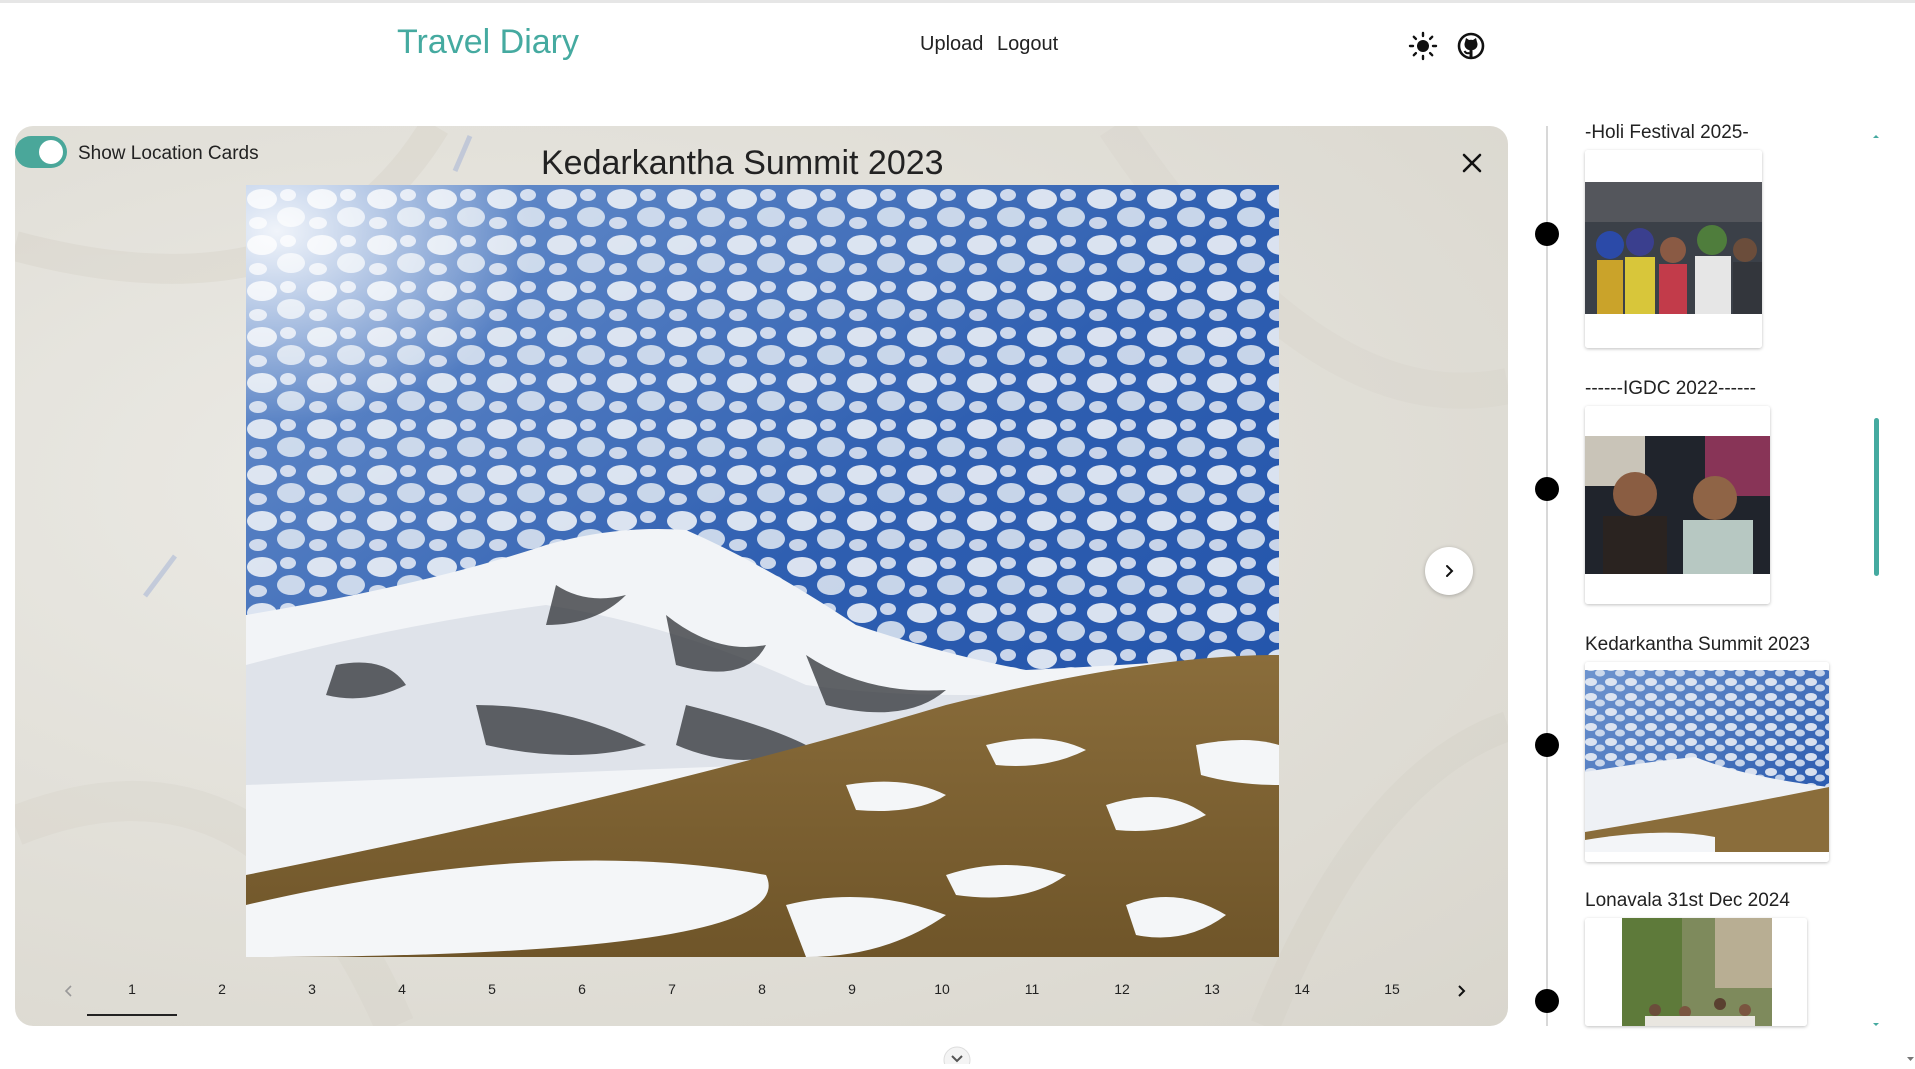 This screenshot has height=1069, width=1915. I want to click on page-scroll-down-icon, so click(1910, 1055).